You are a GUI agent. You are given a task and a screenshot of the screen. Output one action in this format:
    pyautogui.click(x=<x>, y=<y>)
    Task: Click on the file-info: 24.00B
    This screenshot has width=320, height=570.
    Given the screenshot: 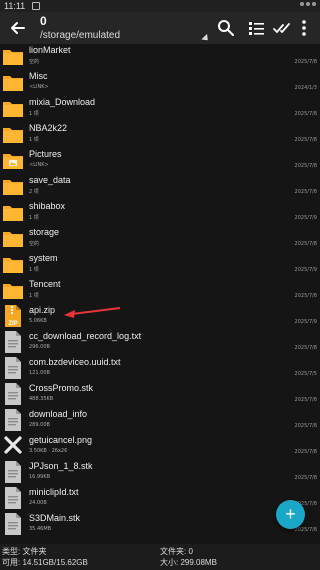 What is the action you would take?
    pyautogui.click(x=38, y=503)
    